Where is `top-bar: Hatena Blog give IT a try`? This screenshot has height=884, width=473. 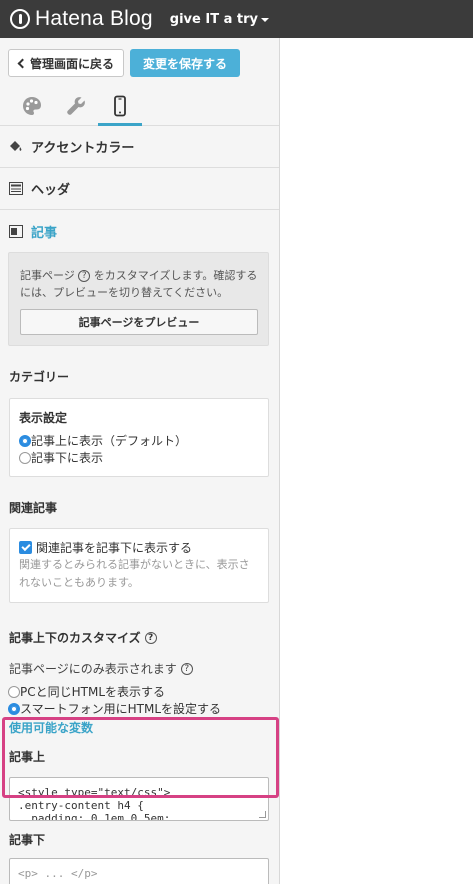 top-bar: Hatena Blog give IT a try is located at coordinates (236, 19).